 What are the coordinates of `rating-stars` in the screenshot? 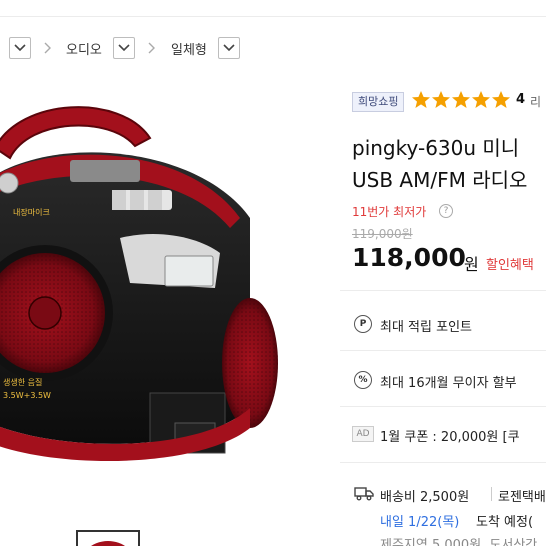 It's located at (461, 101).